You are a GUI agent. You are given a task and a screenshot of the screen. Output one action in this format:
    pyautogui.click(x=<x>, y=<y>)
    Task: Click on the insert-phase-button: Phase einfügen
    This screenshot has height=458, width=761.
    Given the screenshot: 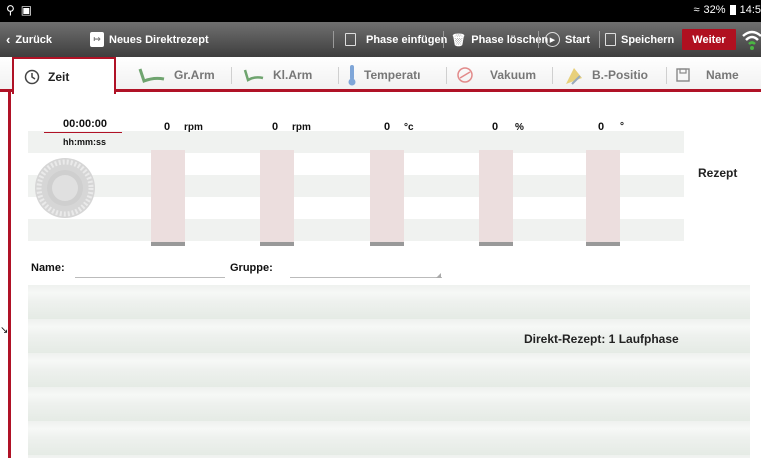 What is the action you would take?
    pyautogui.click(x=396, y=39)
    